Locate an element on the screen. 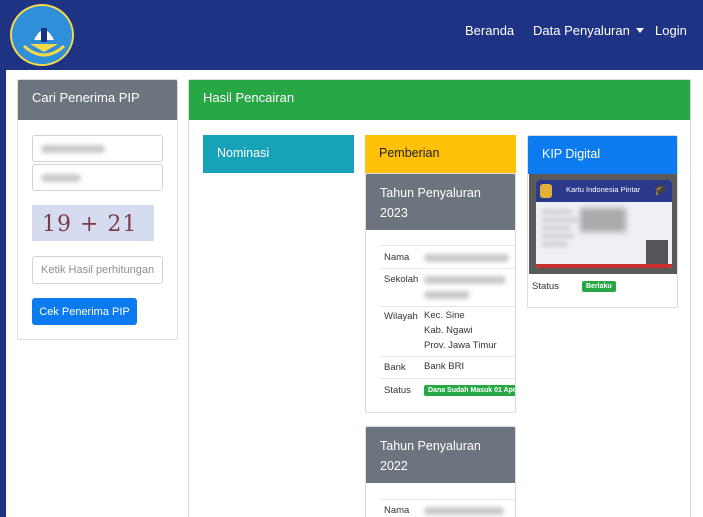 This screenshot has width=703, height=517. nav-beranda: Beranda is located at coordinates (489, 30).